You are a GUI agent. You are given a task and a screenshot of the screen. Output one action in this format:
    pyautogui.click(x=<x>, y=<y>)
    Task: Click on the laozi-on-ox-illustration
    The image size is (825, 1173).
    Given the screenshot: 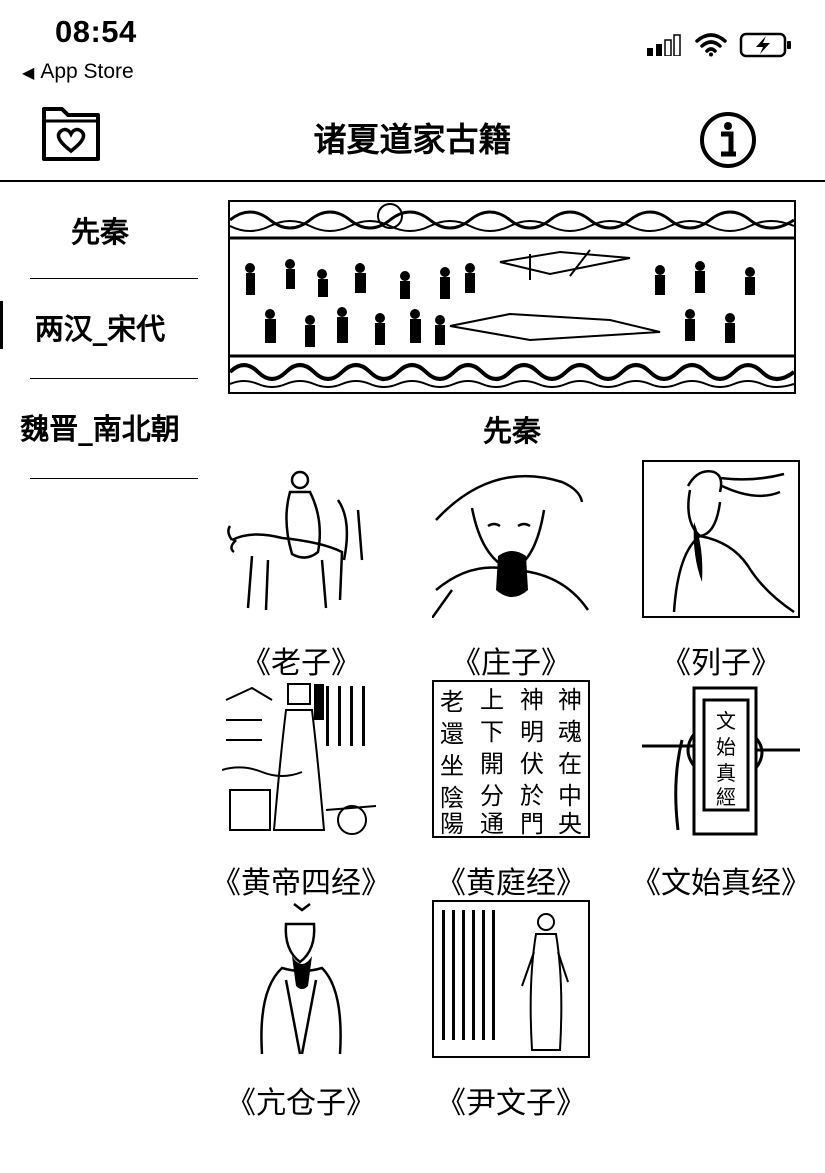 What is the action you would take?
    pyautogui.click(x=295, y=540)
    